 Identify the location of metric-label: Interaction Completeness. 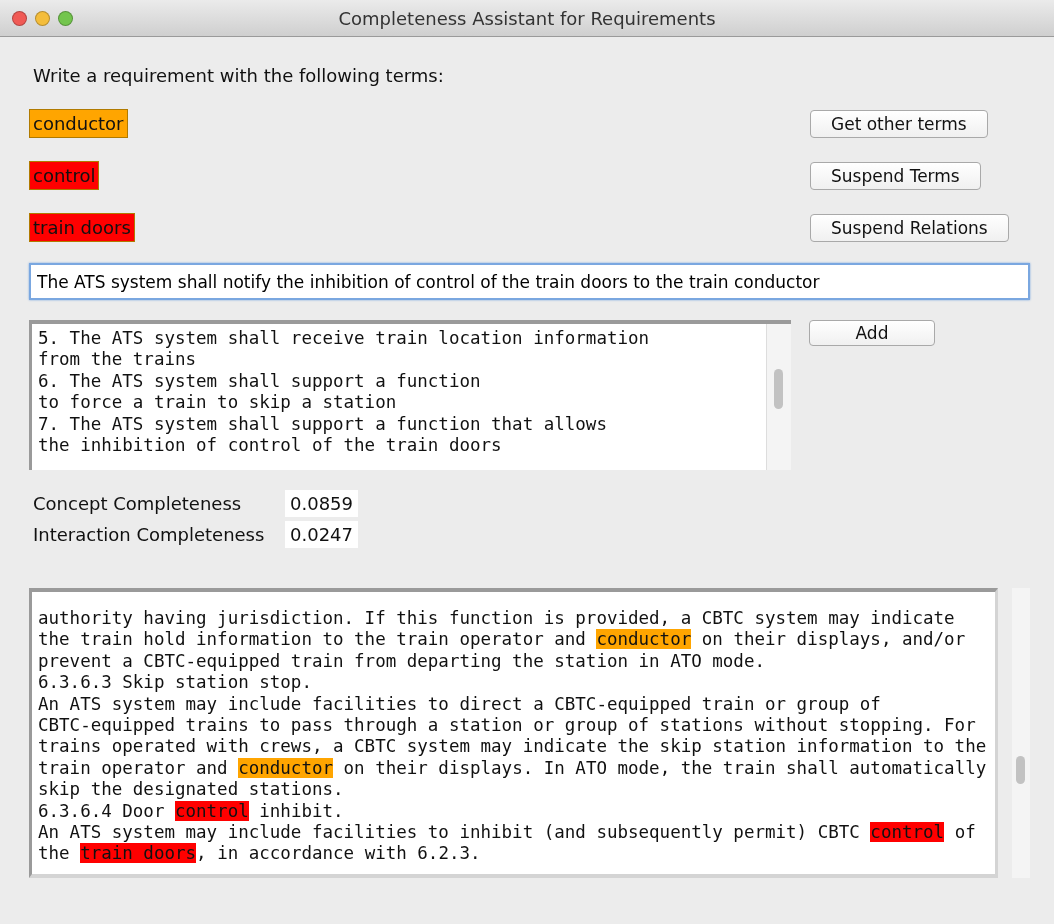
(149, 534).